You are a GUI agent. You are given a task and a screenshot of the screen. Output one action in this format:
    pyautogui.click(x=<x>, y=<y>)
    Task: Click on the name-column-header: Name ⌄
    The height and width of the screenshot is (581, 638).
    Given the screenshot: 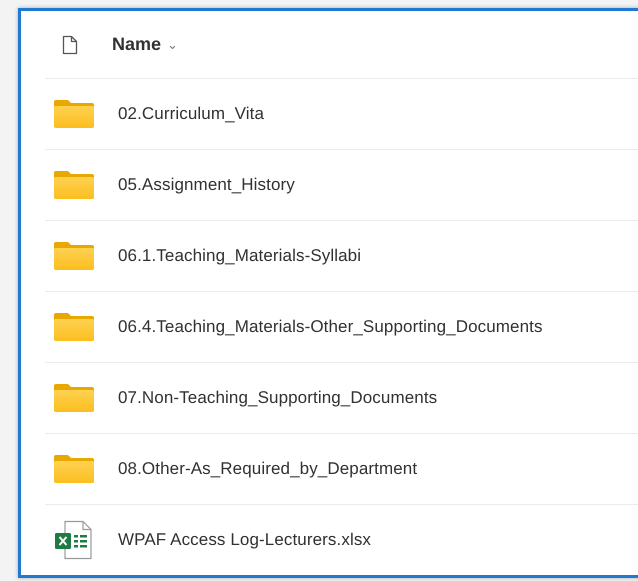 What is the action you would take?
    pyautogui.click(x=145, y=44)
    